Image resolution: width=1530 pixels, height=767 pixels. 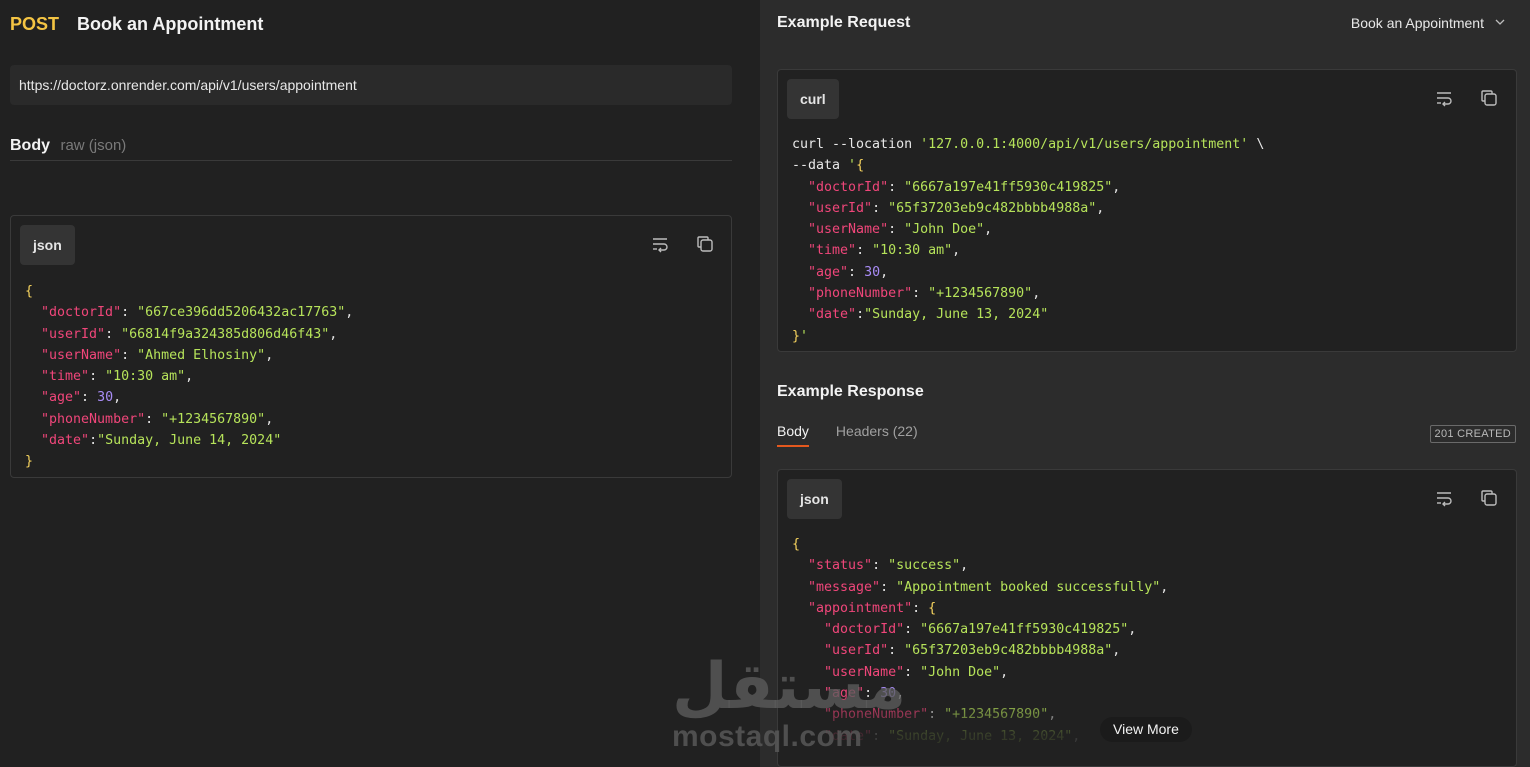 I want to click on chevron-down-icon, so click(x=1500, y=23).